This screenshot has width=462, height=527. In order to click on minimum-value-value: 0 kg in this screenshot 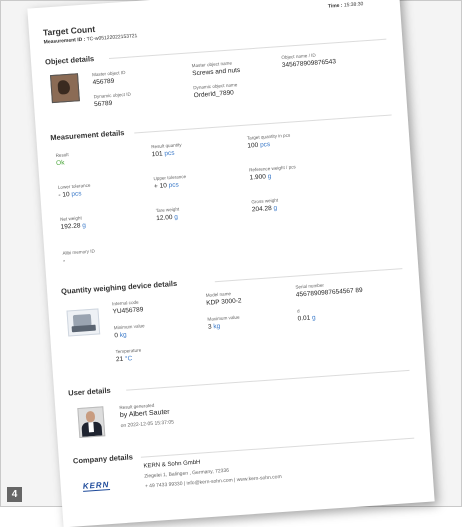, I will do `click(120, 335)`.